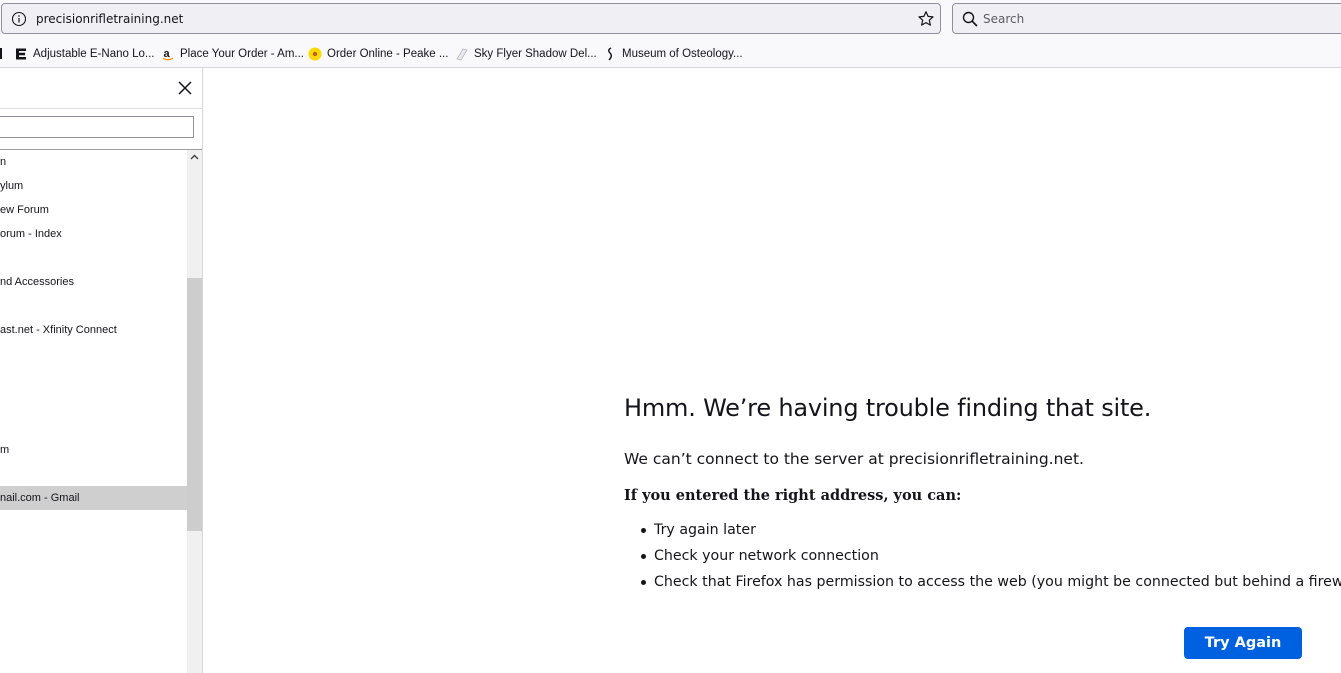 This screenshot has width=1341, height=673. Describe the element at coordinates (93, 162) in the screenshot. I see `sidebar-list-item: n` at that location.